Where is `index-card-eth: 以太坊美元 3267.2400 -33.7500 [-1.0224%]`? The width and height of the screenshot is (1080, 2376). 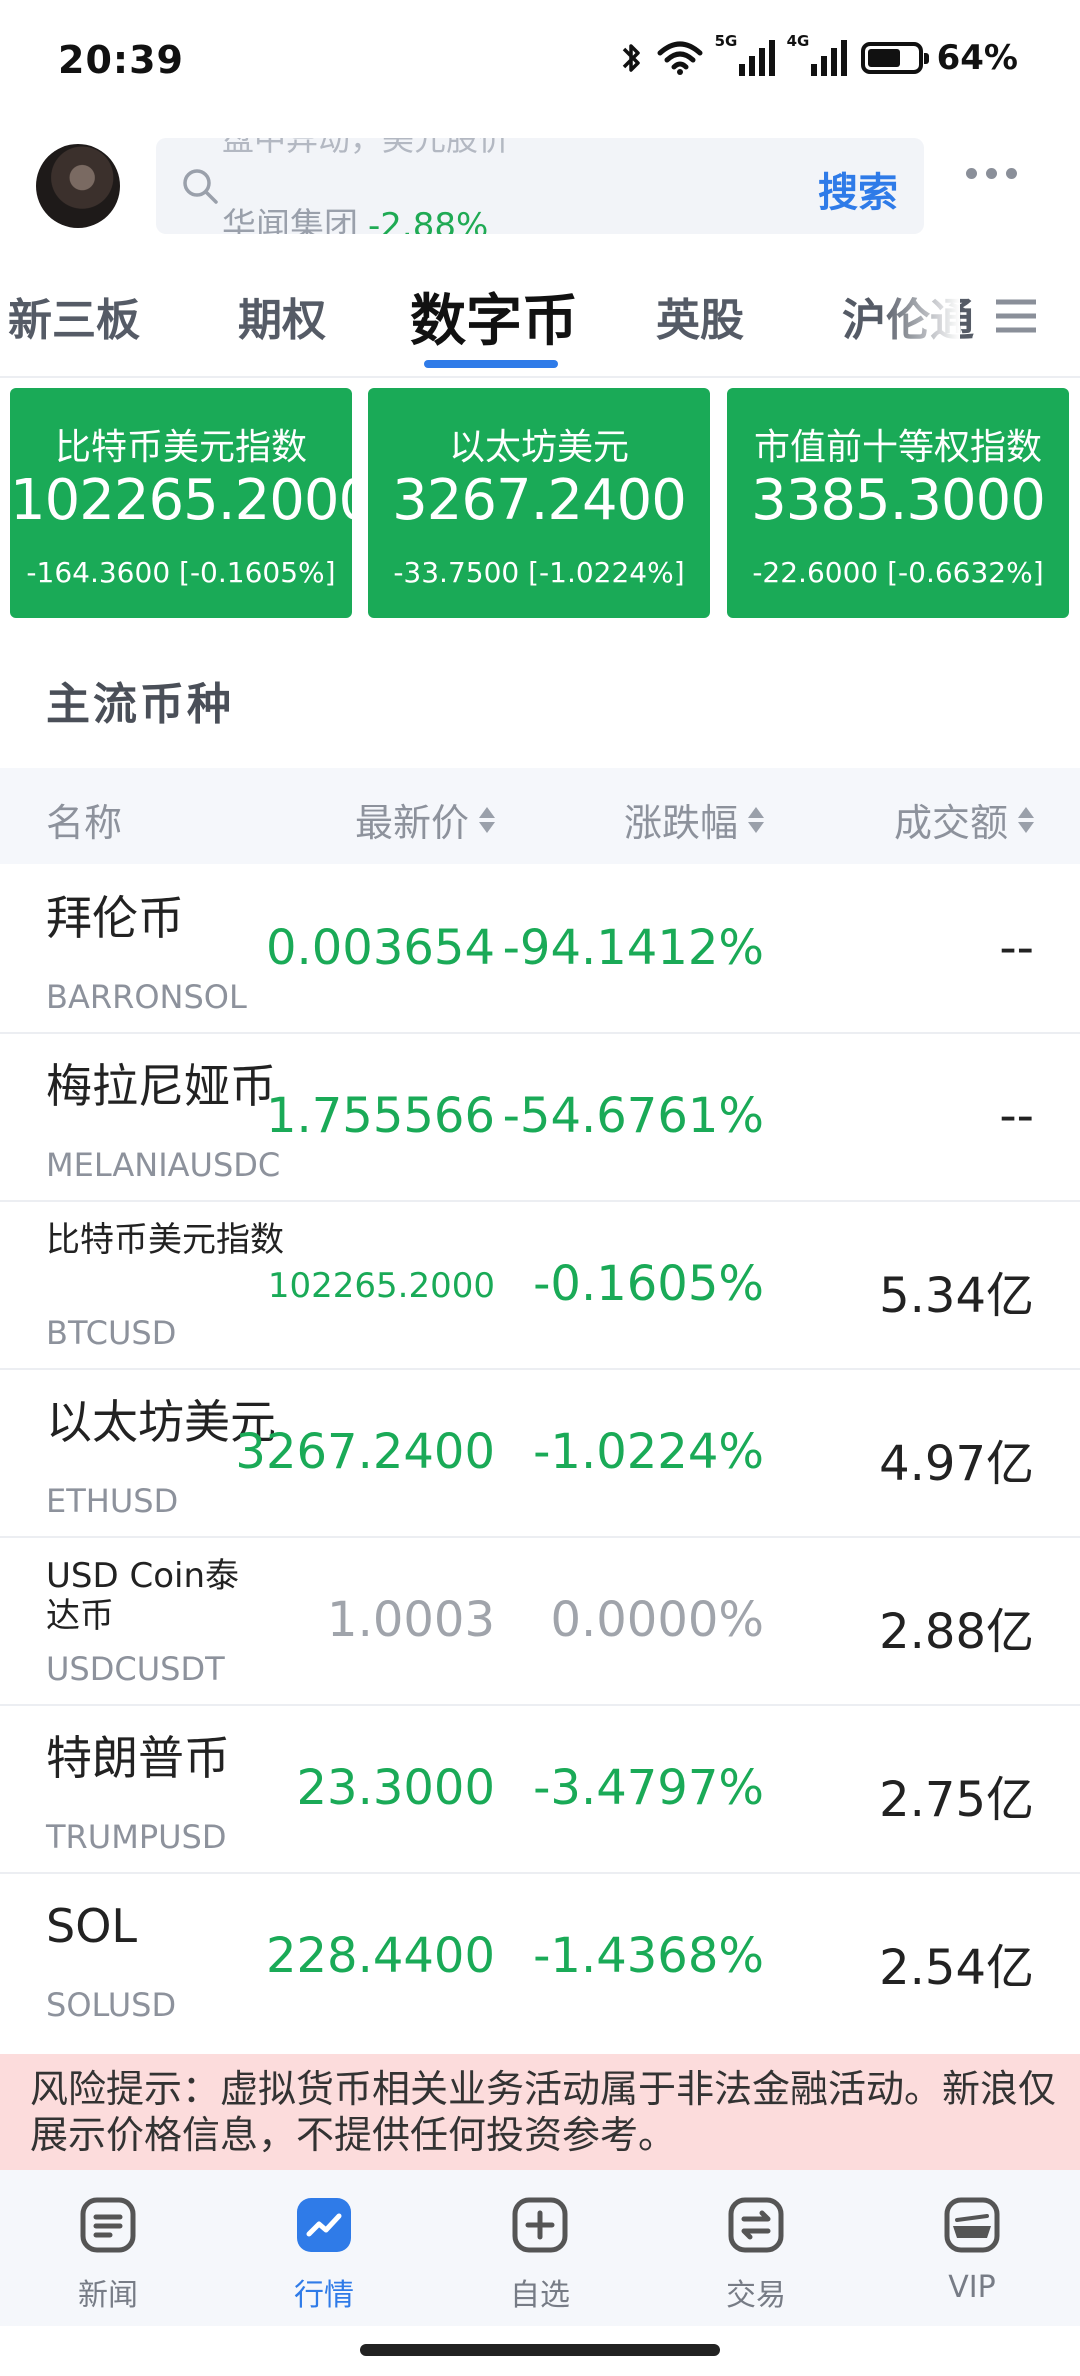 index-card-eth: 以太坊美元 3267.2400 -33.7500 [-1.0224%] is located at coordinates (539, 503).